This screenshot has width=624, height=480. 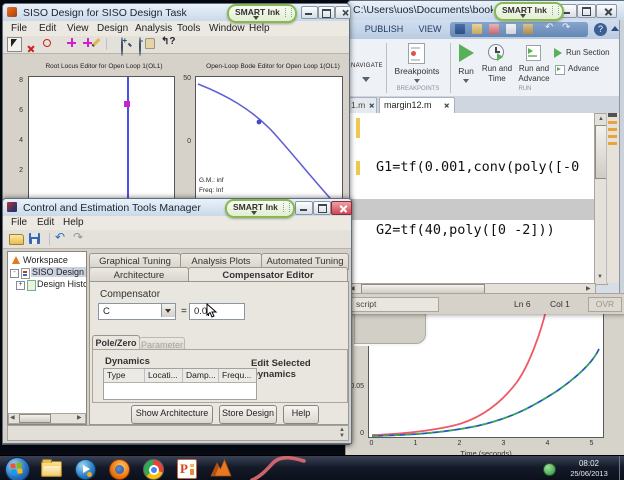 I want to click on closed-loop-pole-marker, so click(x=127, y=104).